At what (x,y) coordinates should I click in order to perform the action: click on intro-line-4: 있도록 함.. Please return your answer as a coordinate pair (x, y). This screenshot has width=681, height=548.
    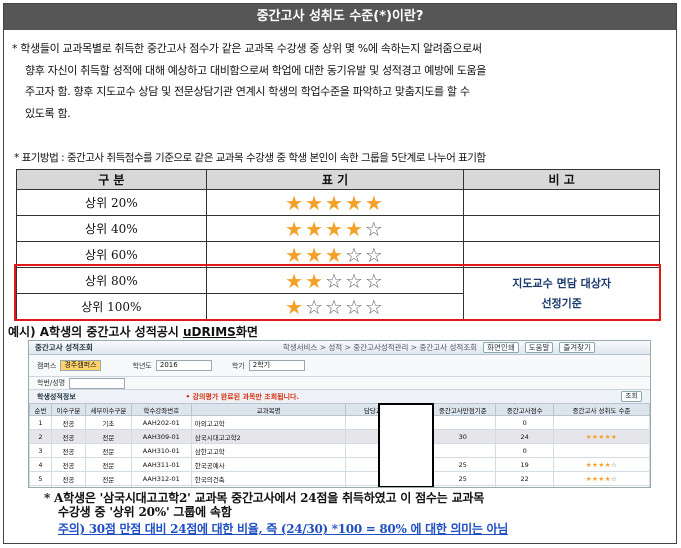
    Looking at the image, I should click on (48, 113).